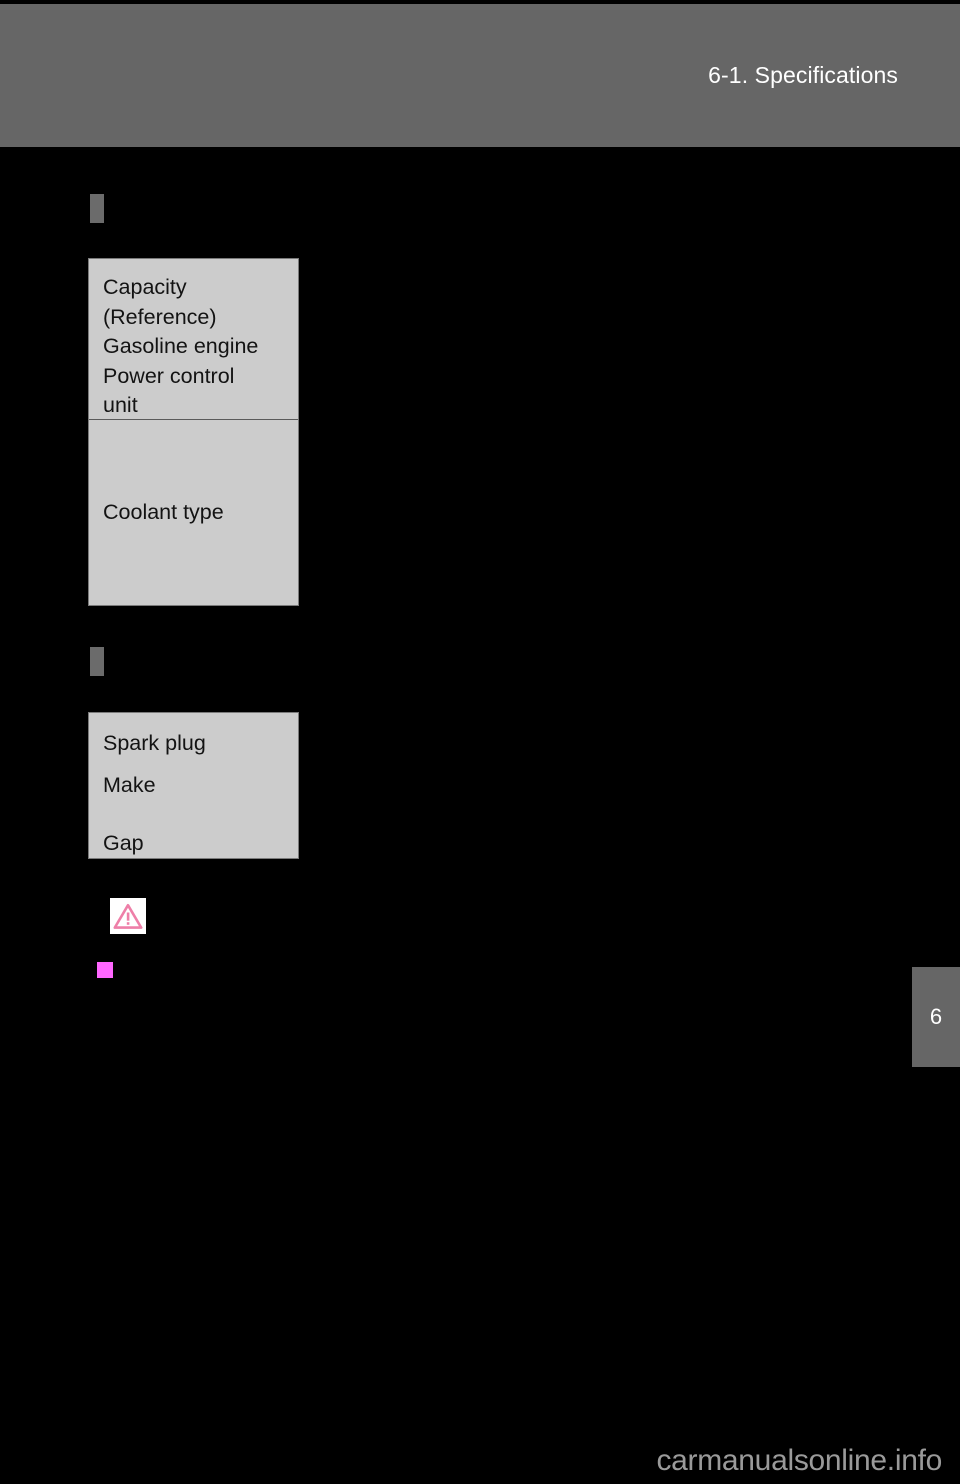  What do you see at coordinates (163, 511) in the screenshot?
I see `table-cell-line: Coolant type` at bounding box center [163, 511].